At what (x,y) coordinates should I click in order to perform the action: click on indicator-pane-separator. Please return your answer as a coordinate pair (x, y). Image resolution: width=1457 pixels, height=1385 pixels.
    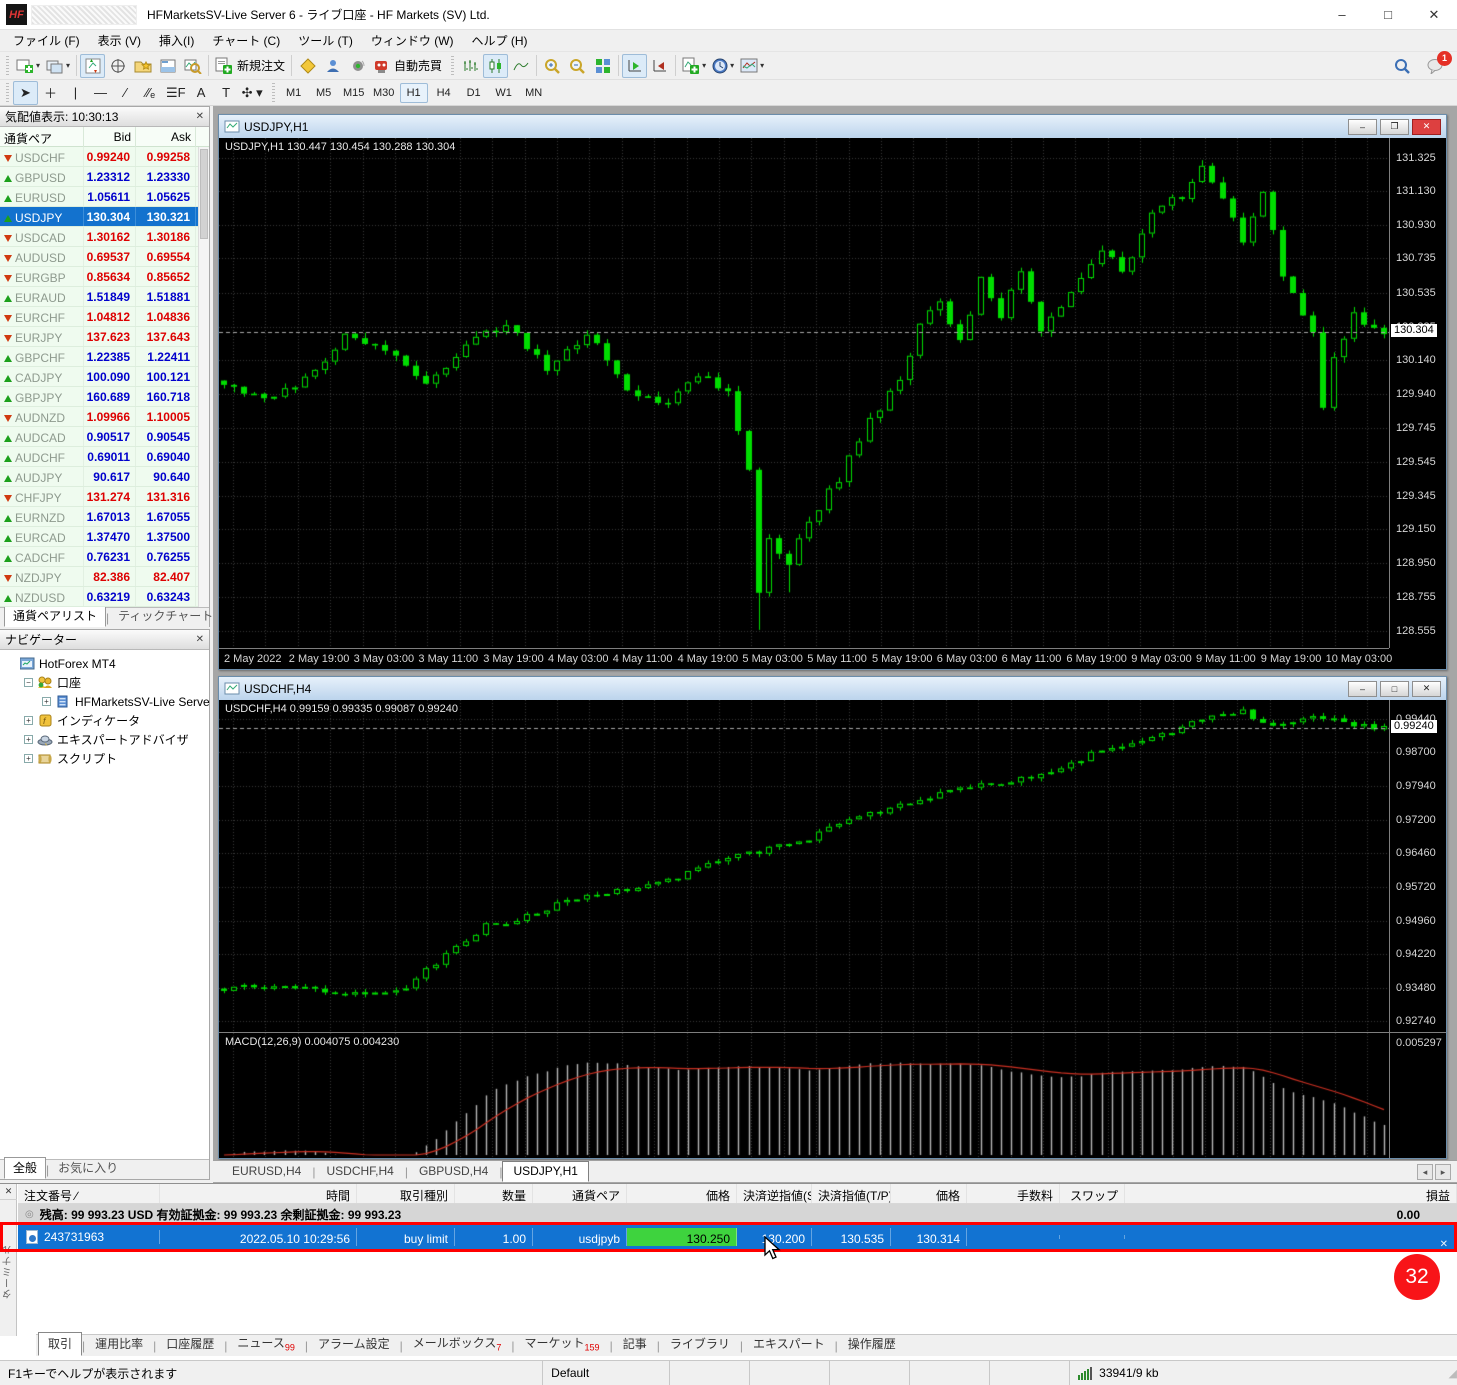
    Looking at the image, I should click on (832, 1032).